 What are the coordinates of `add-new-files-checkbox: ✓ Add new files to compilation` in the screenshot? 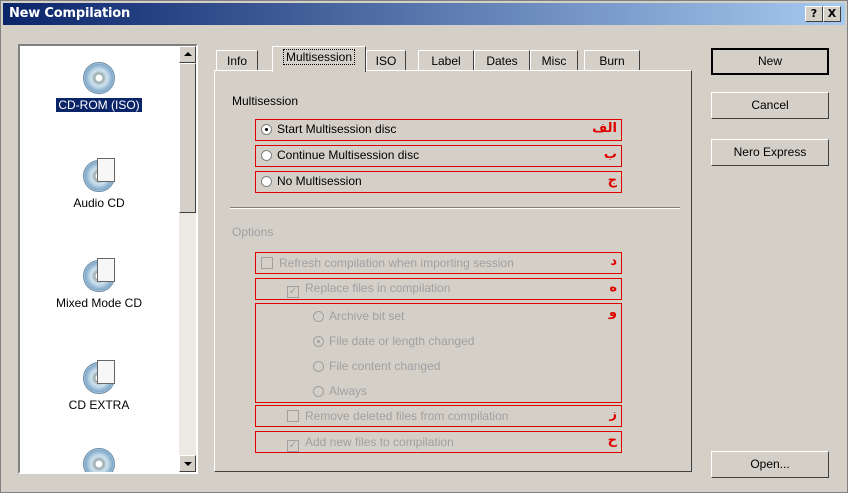 It's located at (370, 443).